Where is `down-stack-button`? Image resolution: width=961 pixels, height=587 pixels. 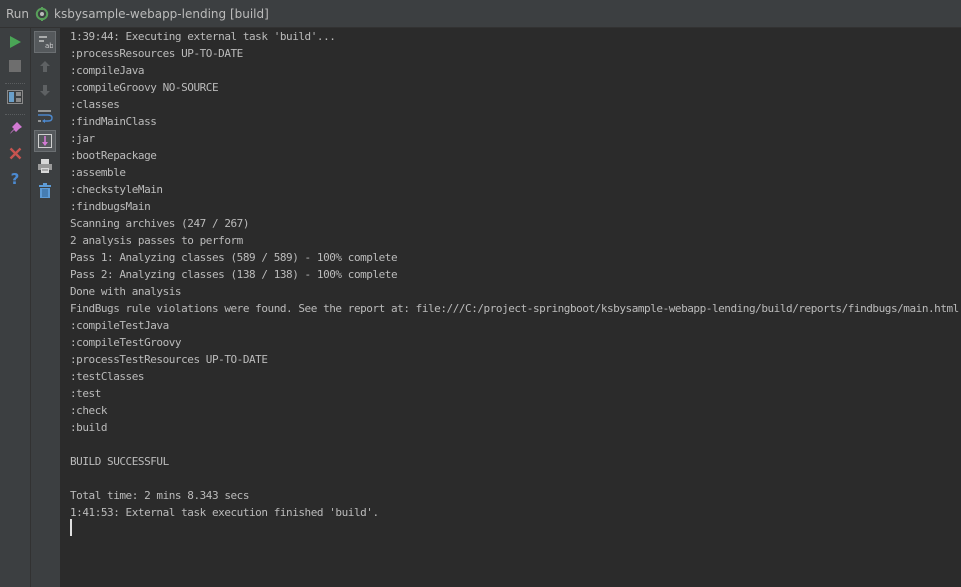 down-stack-button is located at coordinates (45, 90).